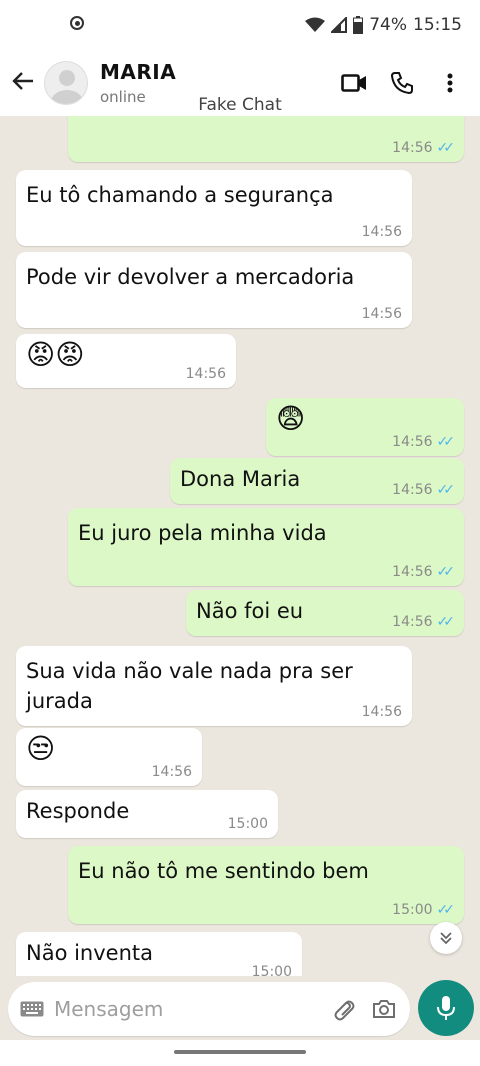 This screenshot has width=480, height=1066. Describe the element at coordinates (315, 24) in the screenshot. I see `wifi-icon` at that location.